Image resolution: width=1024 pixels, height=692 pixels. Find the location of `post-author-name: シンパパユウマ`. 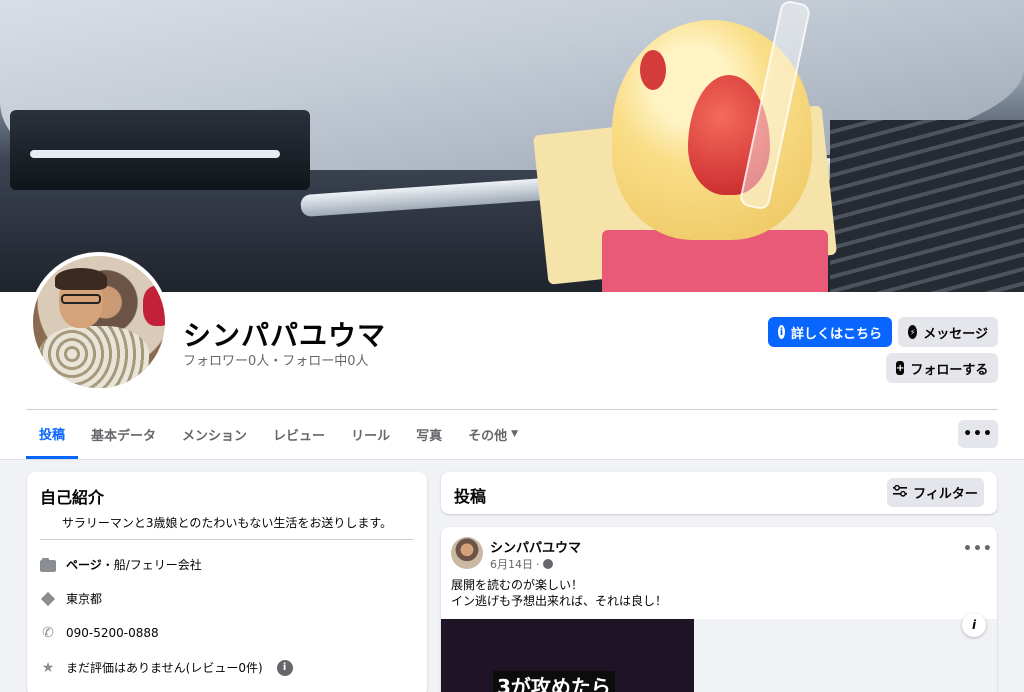

post-author-name: シンパパユウマ is located at coordinates (535, 546).